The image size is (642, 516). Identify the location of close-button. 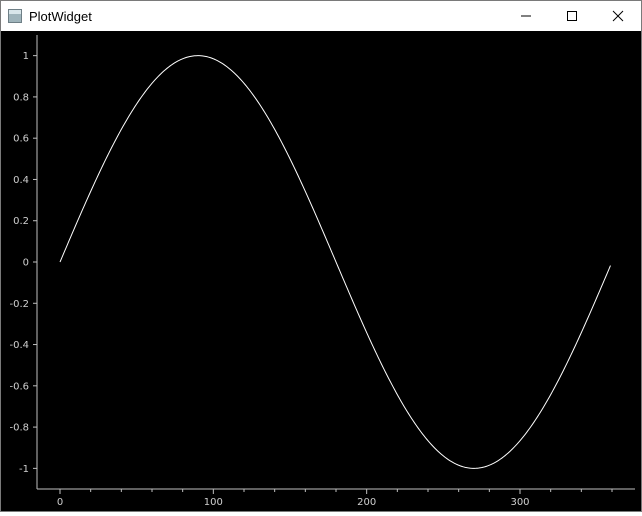
(618, 16).